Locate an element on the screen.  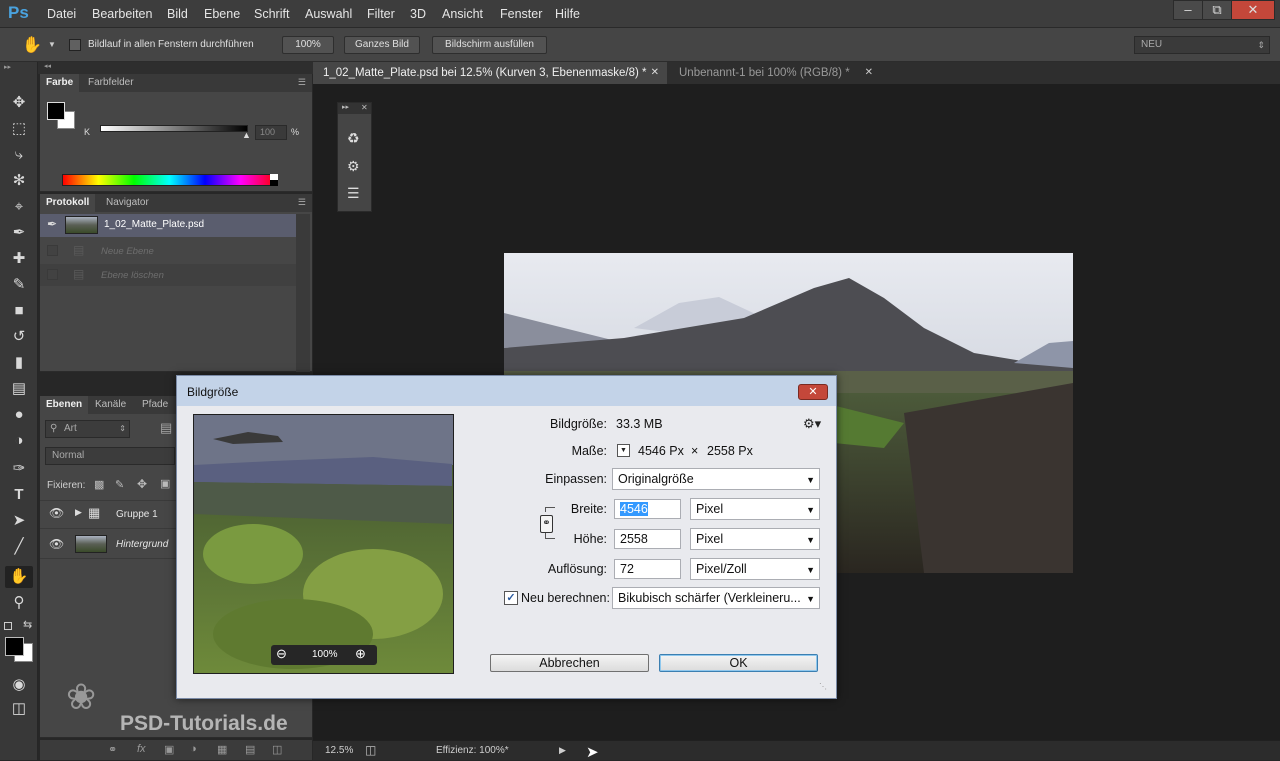
default-colors-icon is located at coordinates (8, 626).